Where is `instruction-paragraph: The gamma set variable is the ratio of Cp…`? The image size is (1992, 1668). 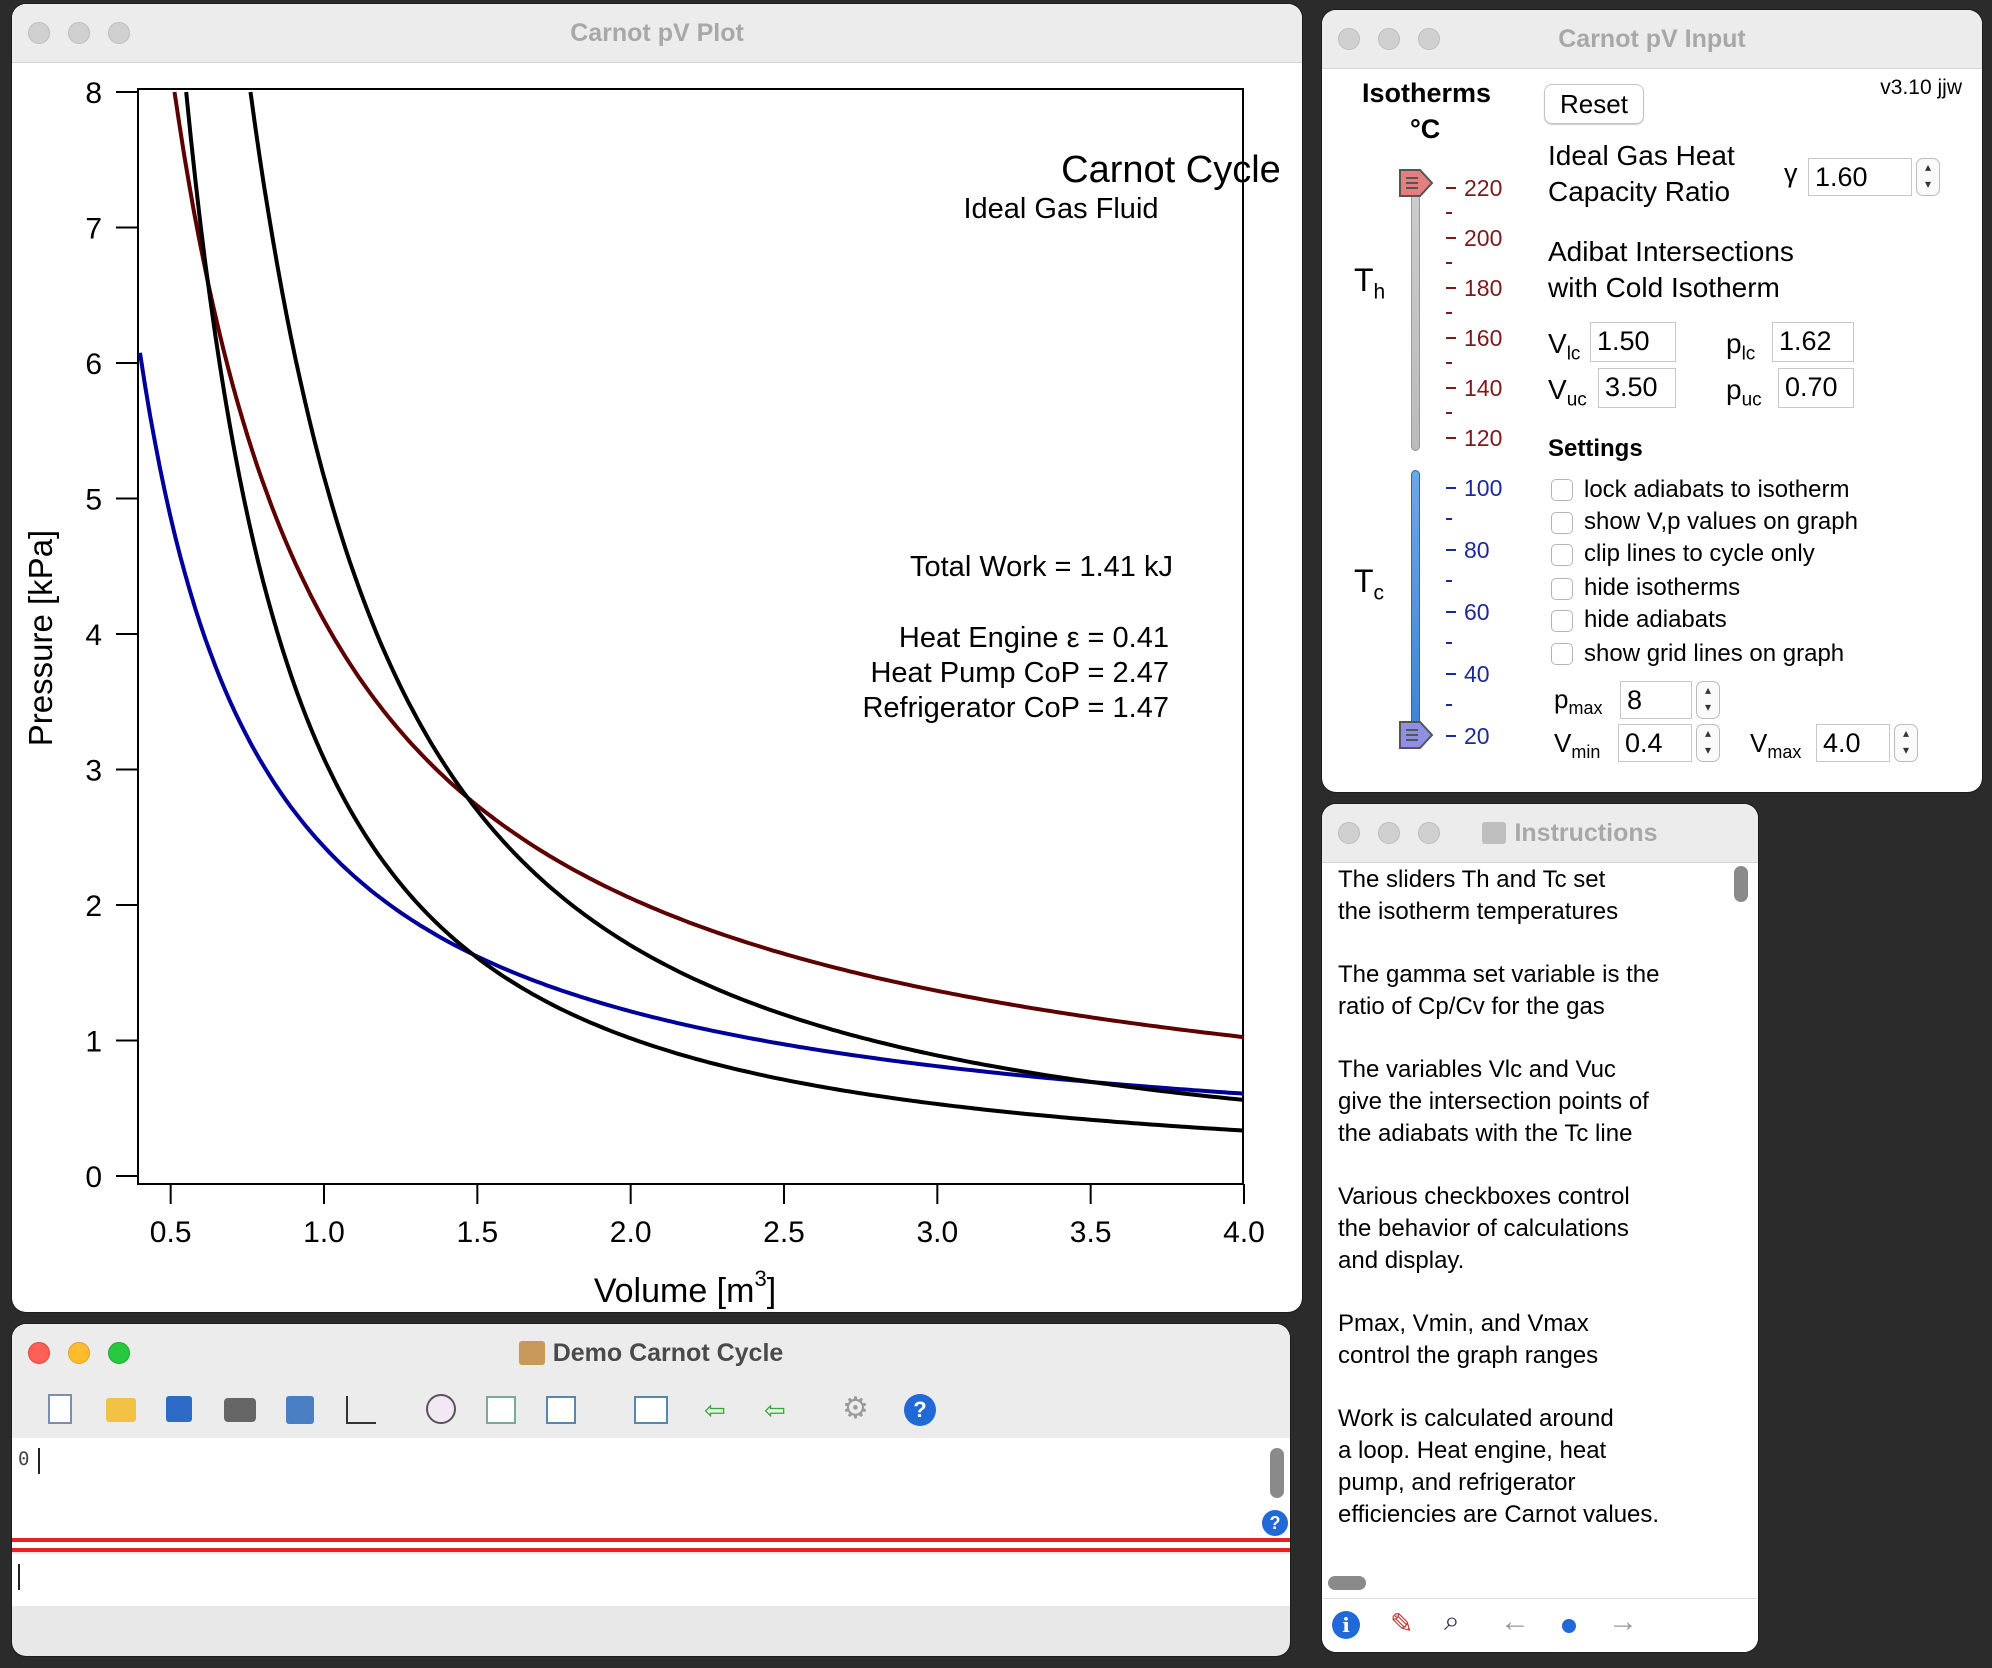
instruction-paragraph: The gamma set variable is the ratio of Cp… is located at coordinates (1523, 991).